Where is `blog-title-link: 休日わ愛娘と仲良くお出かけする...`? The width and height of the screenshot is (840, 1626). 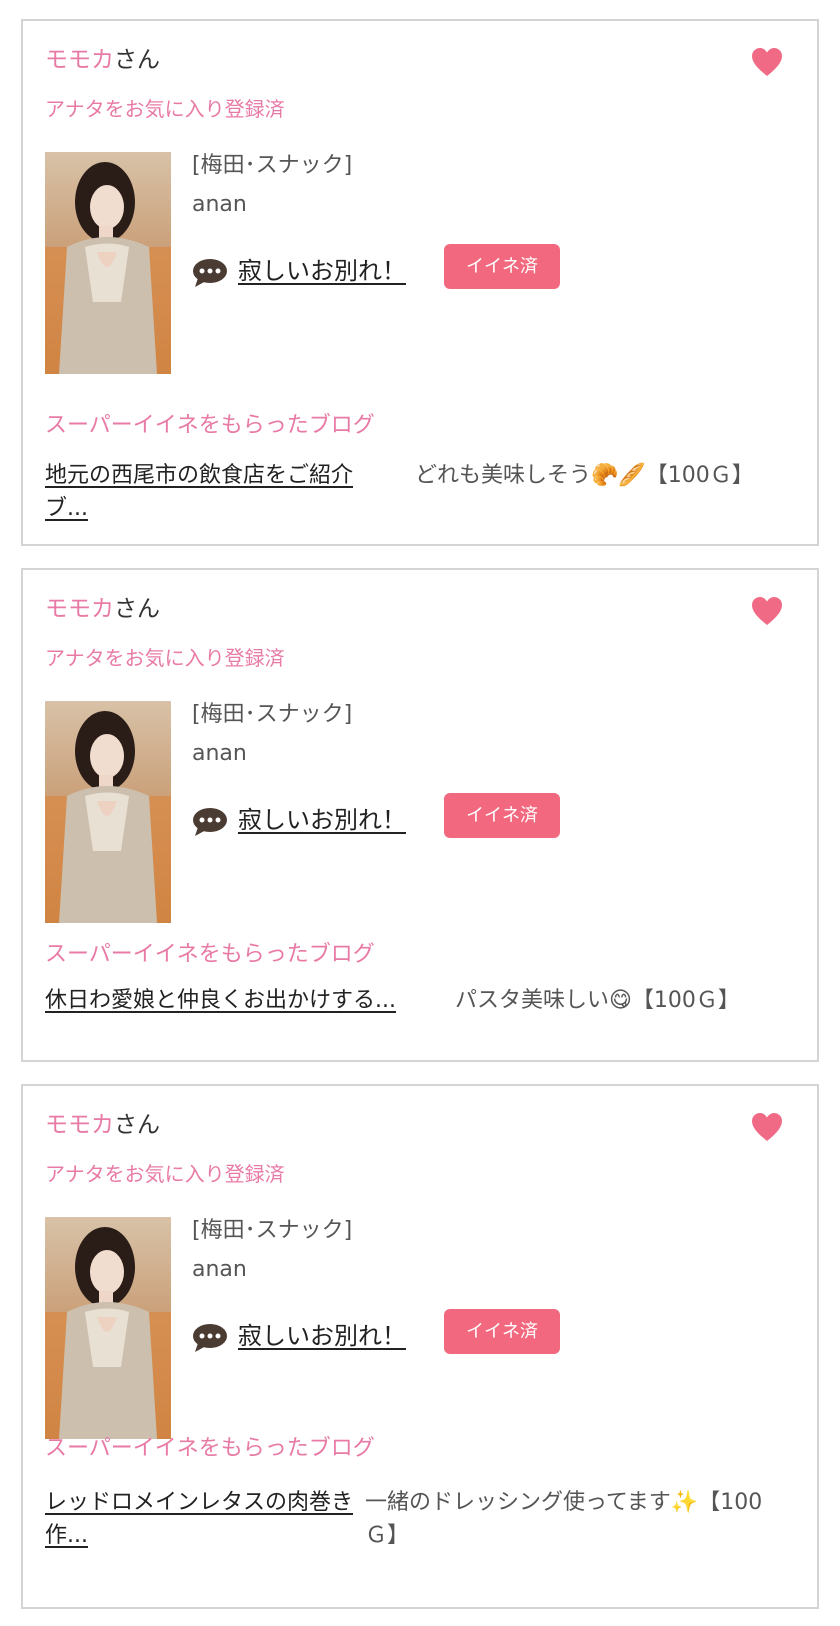
blog-title-link: 休日わ愛娘と仲良くお出かけする... is located at coordinates (245, 1000).